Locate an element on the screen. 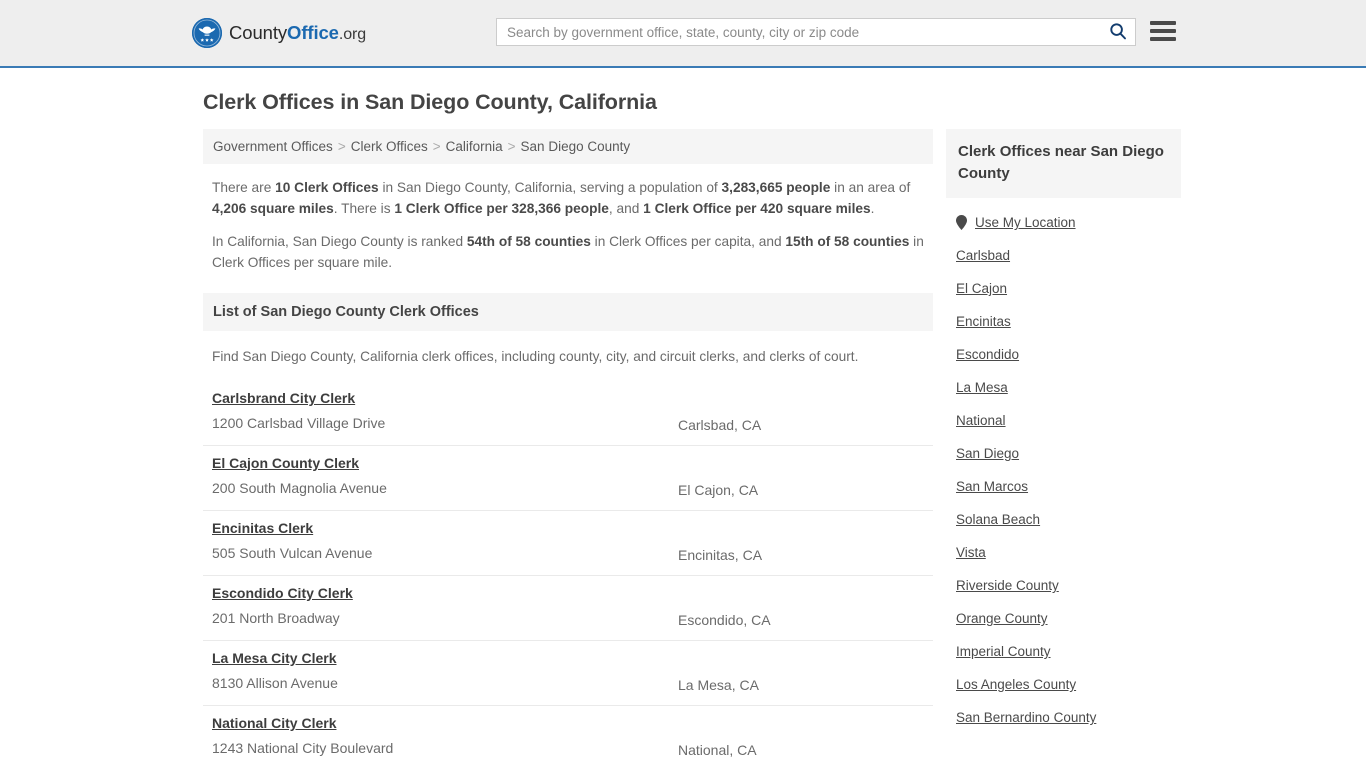 Image resolution: width=1366 pixels, height=768 pixels. office-address: 8130 Allison Avenue is located at coordinates (275, 683).